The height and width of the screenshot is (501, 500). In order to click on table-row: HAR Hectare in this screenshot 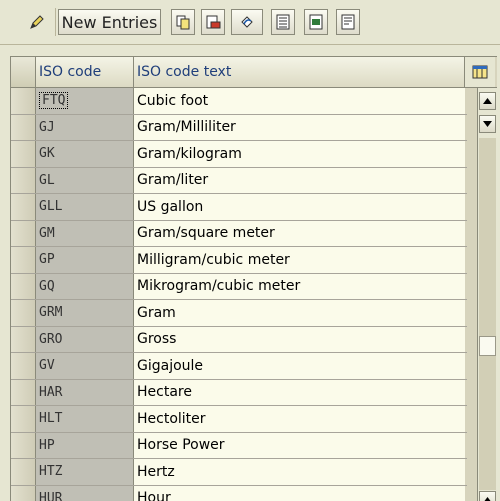, I will do `click(239, 393)`.